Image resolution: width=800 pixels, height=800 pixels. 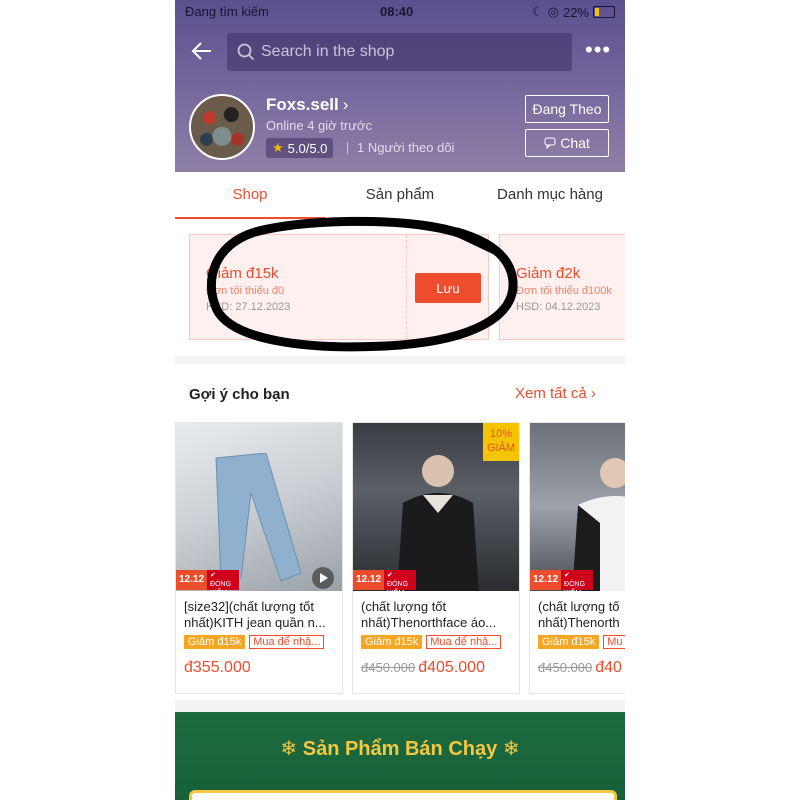 I want to click on shop-name-text: Foxs.sell, so click(x=302, y=104).